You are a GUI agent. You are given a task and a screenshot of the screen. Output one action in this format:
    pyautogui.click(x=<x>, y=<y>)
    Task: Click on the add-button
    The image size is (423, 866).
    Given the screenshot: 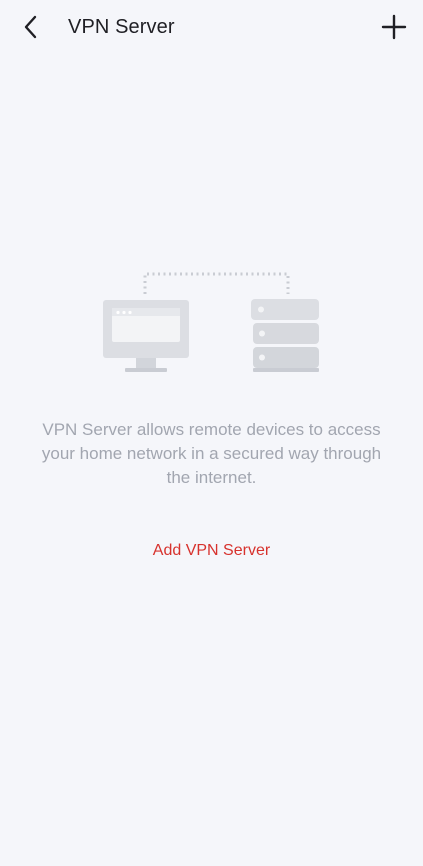 What is the action you would take?
    pyautogui.click(x=394, y=27)
    